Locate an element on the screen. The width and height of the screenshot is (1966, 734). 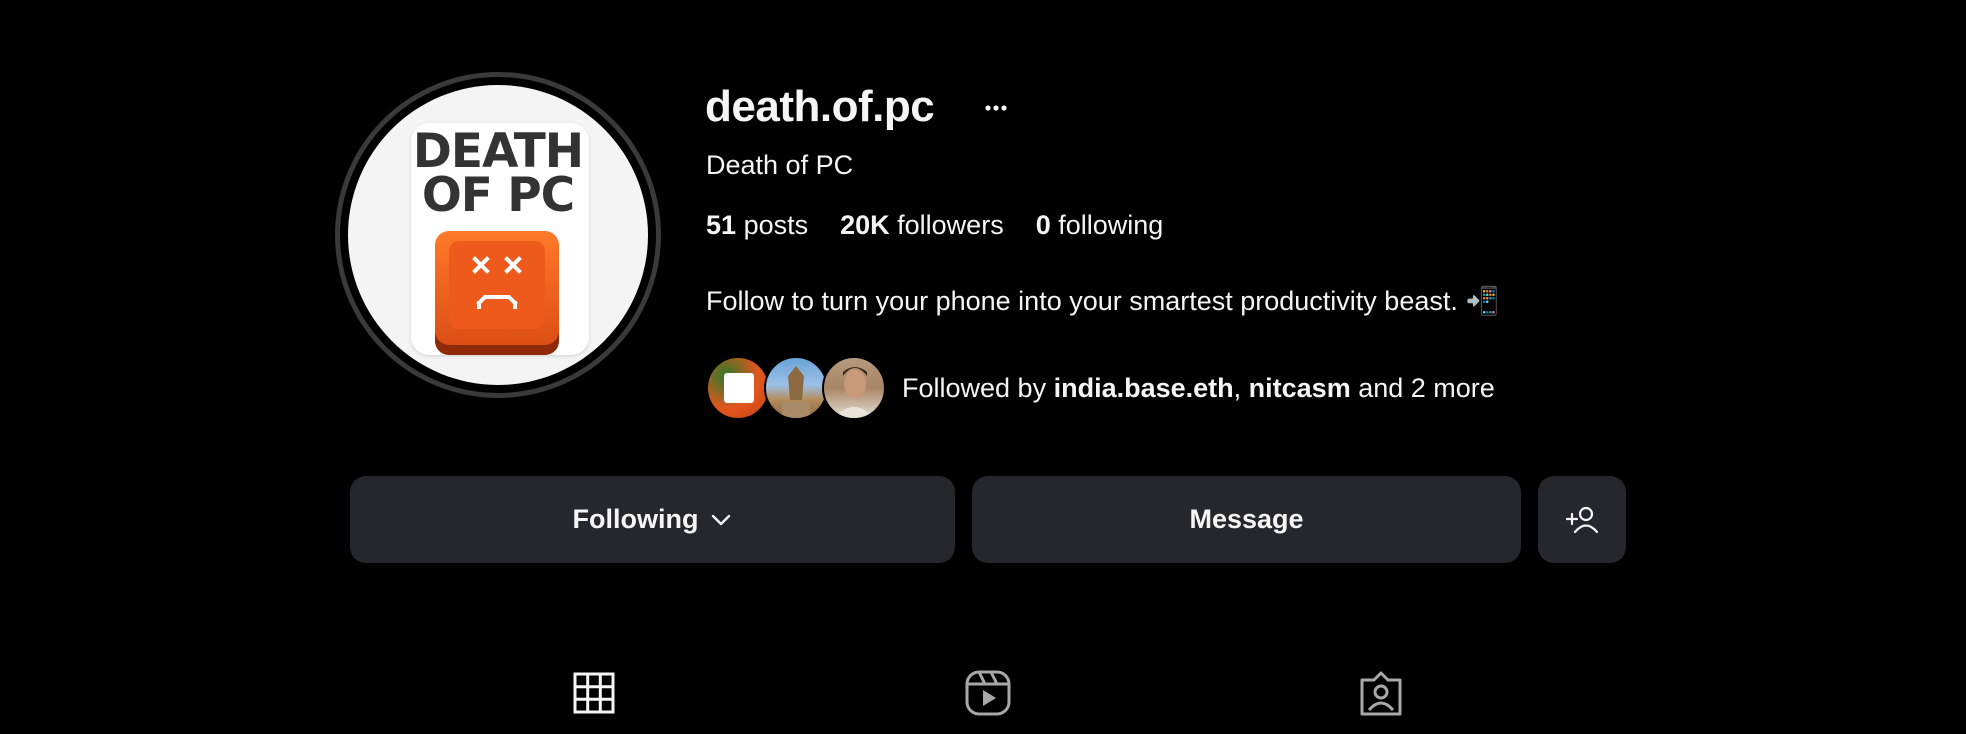
profile-full-name: Death of PC is located at coordinates (780, 165).